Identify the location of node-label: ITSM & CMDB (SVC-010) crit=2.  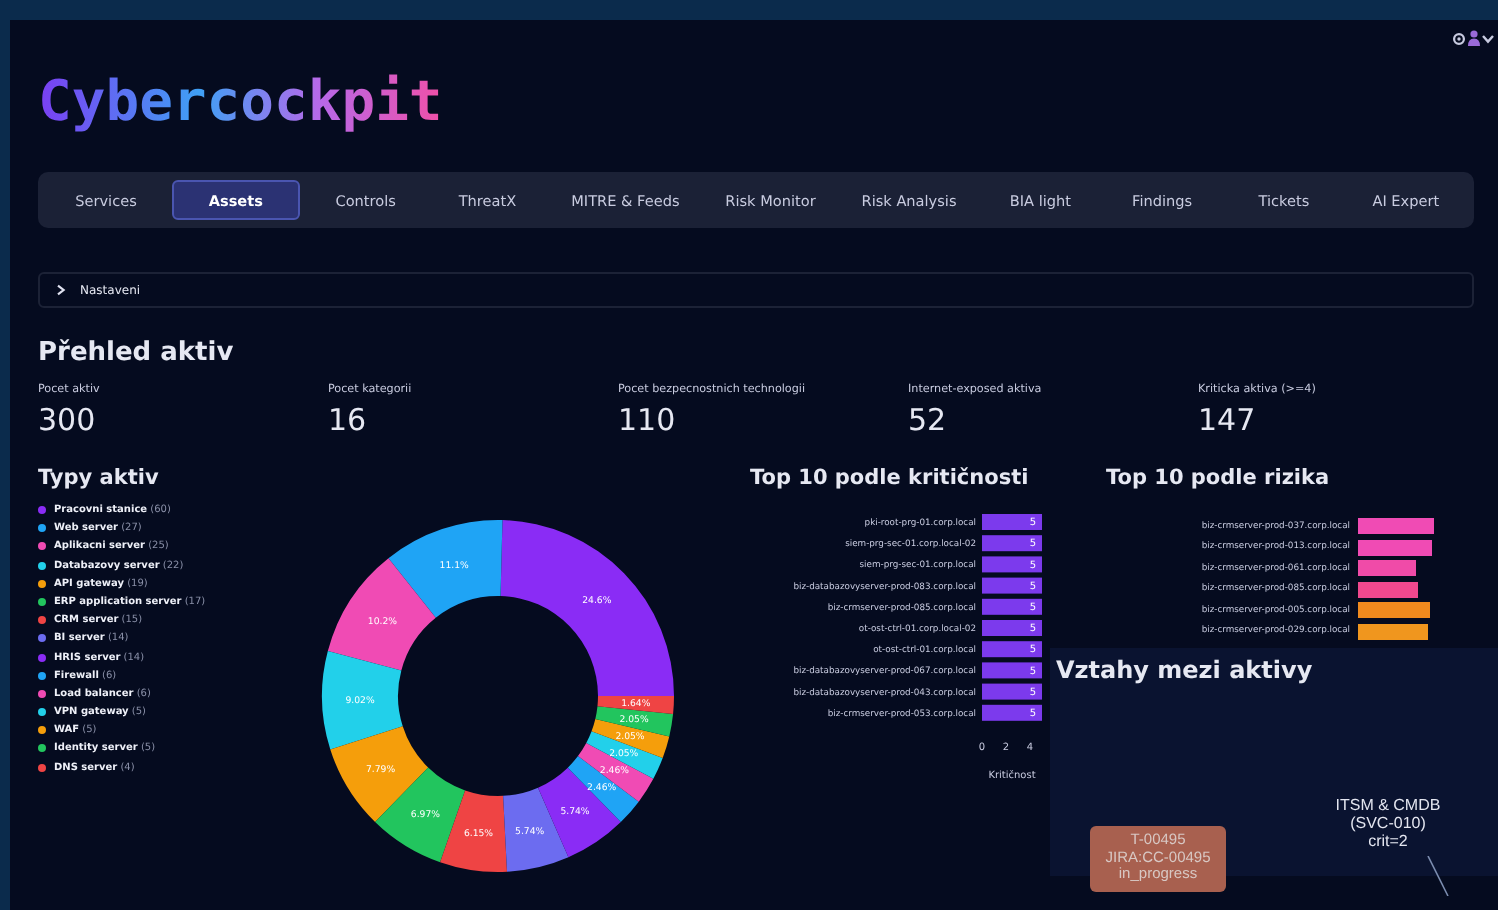
(1388, 823).